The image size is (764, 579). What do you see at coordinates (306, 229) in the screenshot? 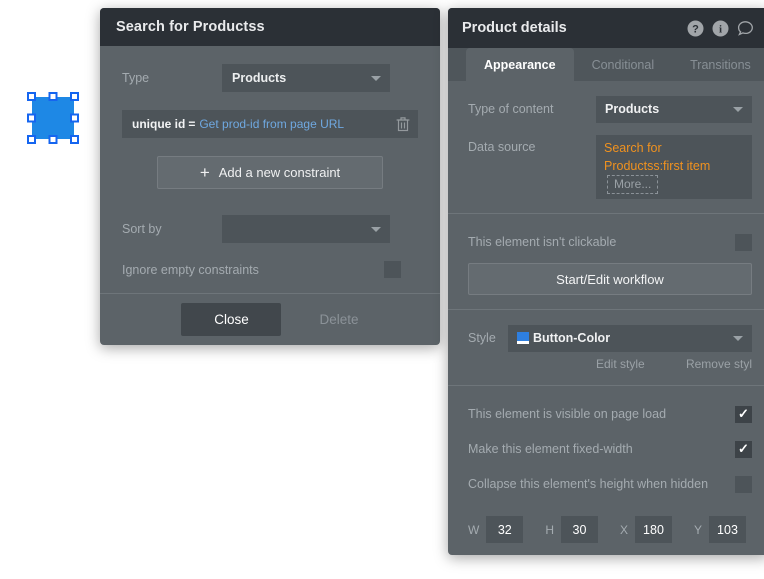
I see `sort-by-dropdown` at bounding box center [306, 229].